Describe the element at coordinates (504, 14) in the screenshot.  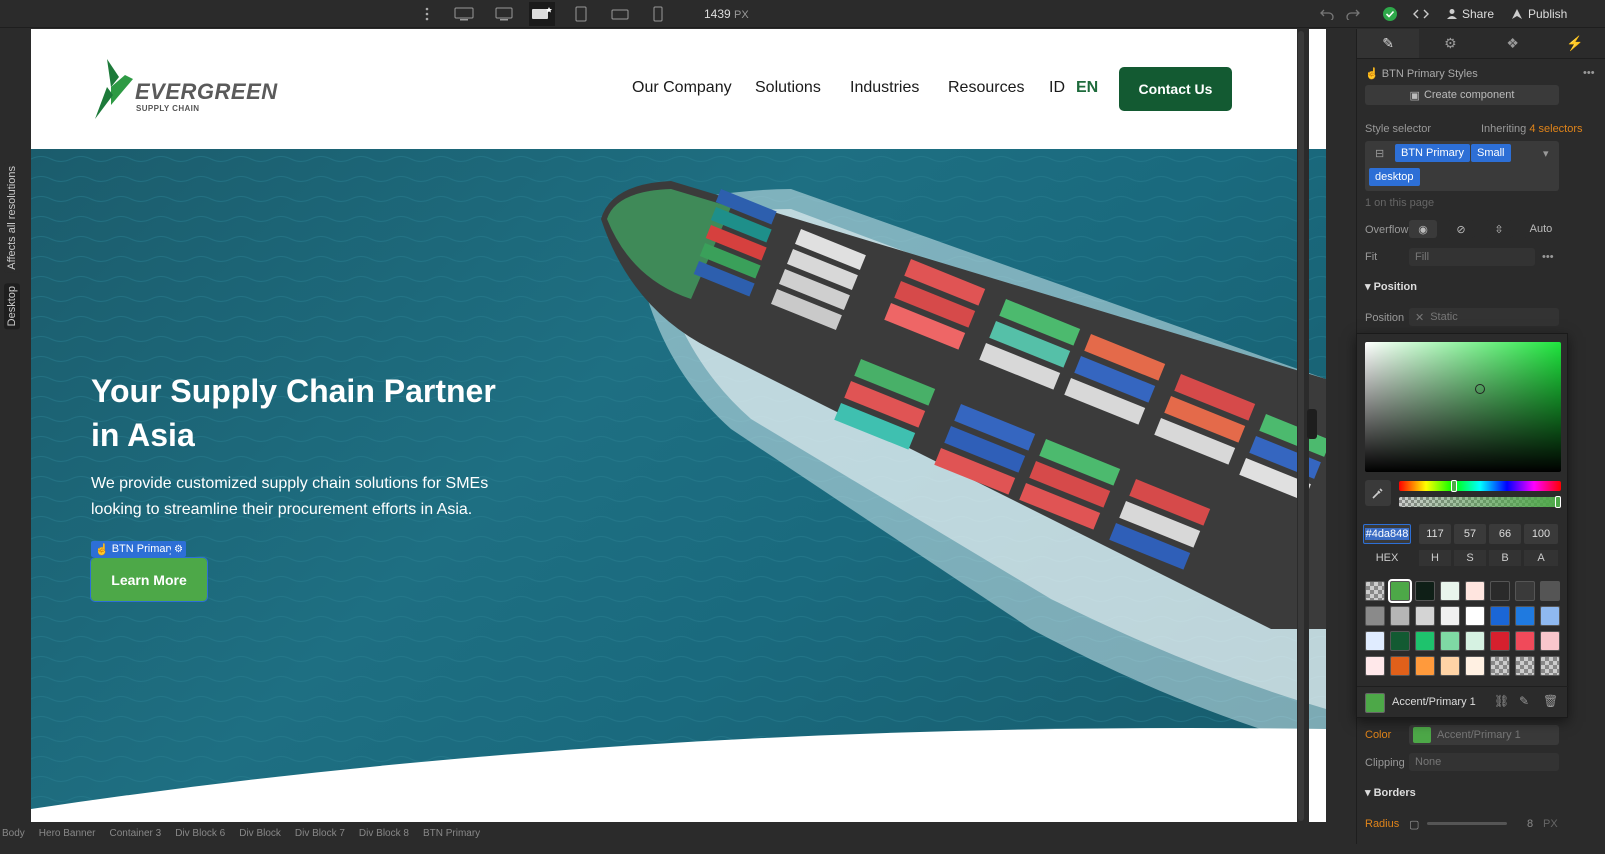
I see `desktop-large-breakpoint-icon` at that location.